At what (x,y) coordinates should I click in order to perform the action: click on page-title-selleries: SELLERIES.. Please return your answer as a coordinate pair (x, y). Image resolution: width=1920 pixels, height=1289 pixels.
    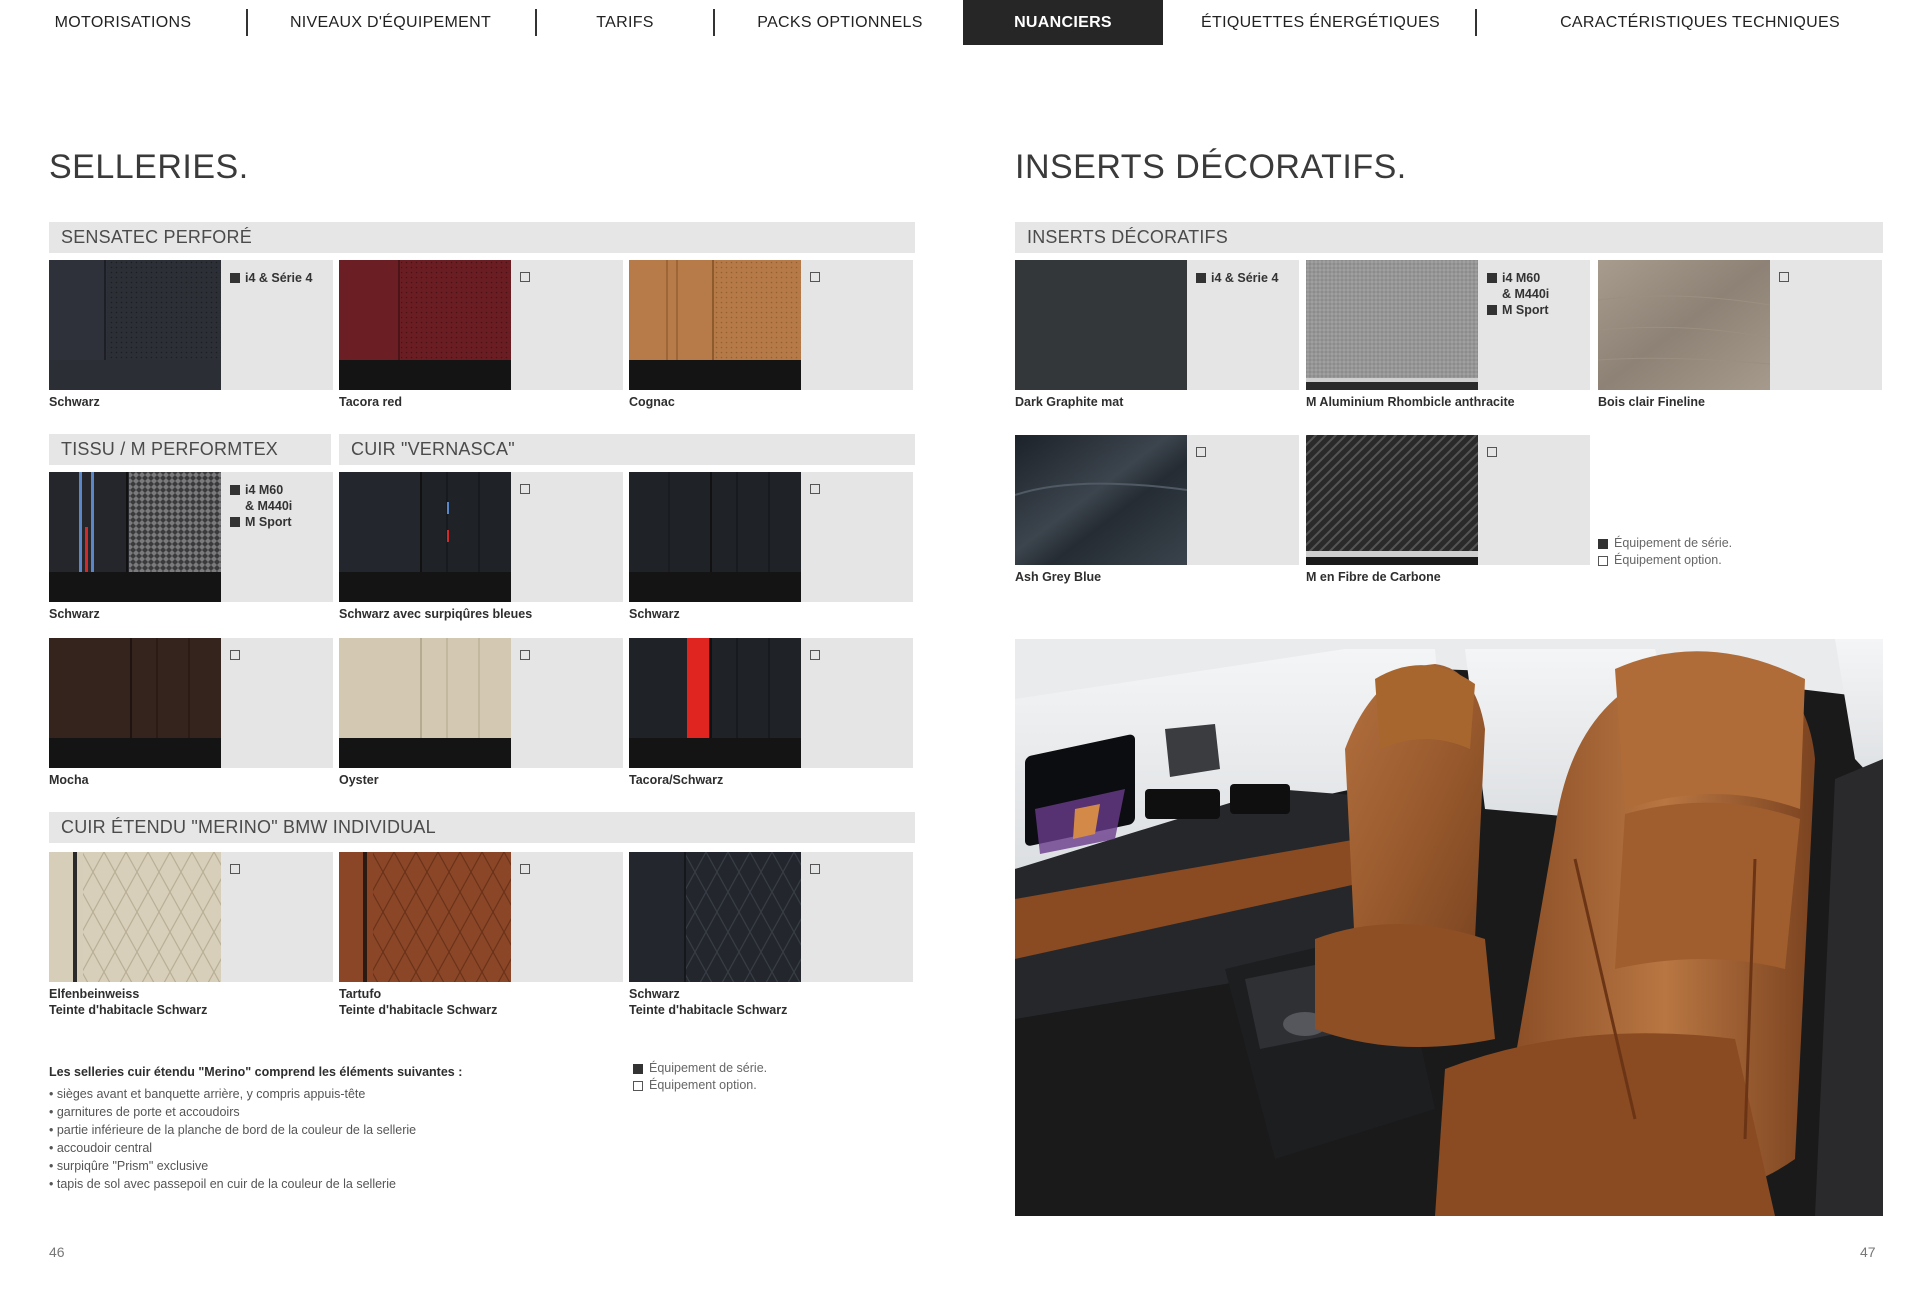
    Looking at the image, I should click on (149, 167).